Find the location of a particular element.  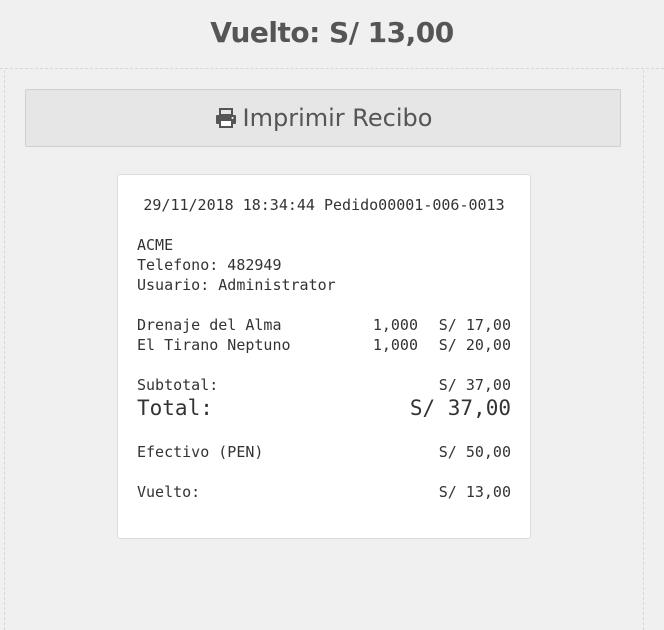

receipt-item-name: El Tirano Neptuno is located at coordinates (214, 345).